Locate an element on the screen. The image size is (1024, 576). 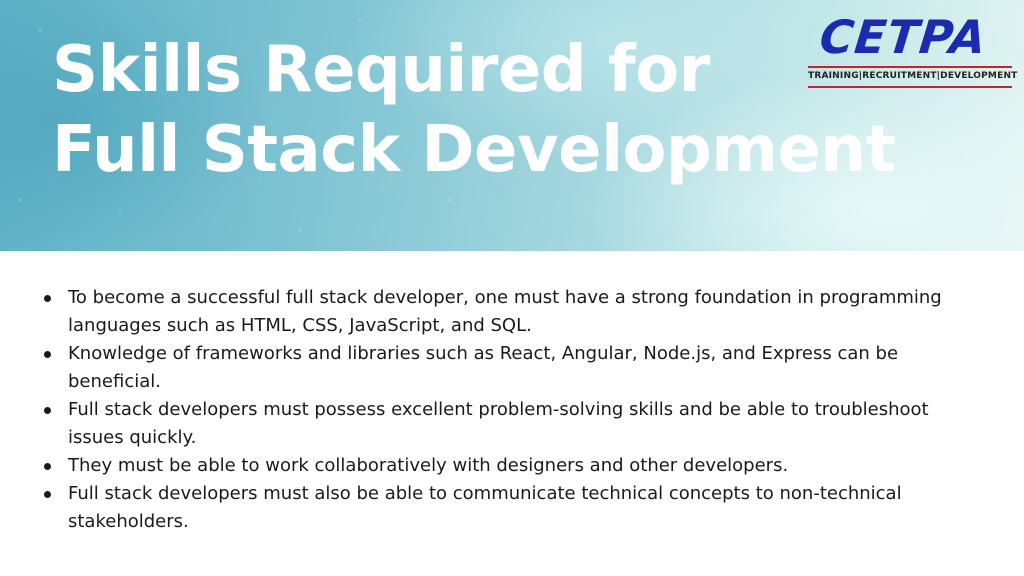
logo-tagline: TRAINING|RECRUITMENT|DEVELOPMENT is located at coordinates (912, 78).